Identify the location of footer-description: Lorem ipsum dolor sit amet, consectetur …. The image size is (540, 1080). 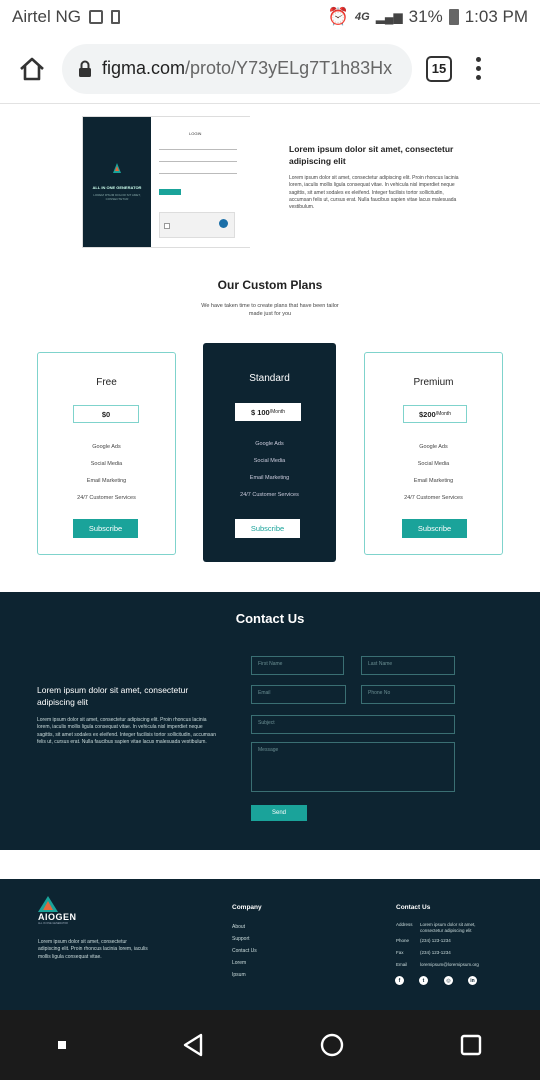
(93, 949).